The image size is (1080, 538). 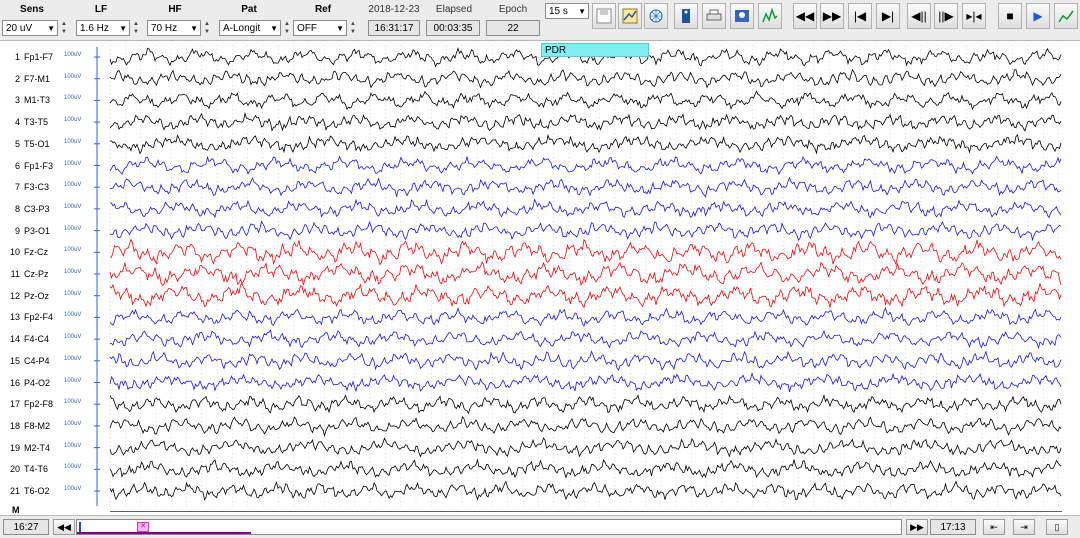 What do you see at coordinates (143, 527) in the screenshot?
I see `timeline-marker: ✕` at bounding box center [143, 527].